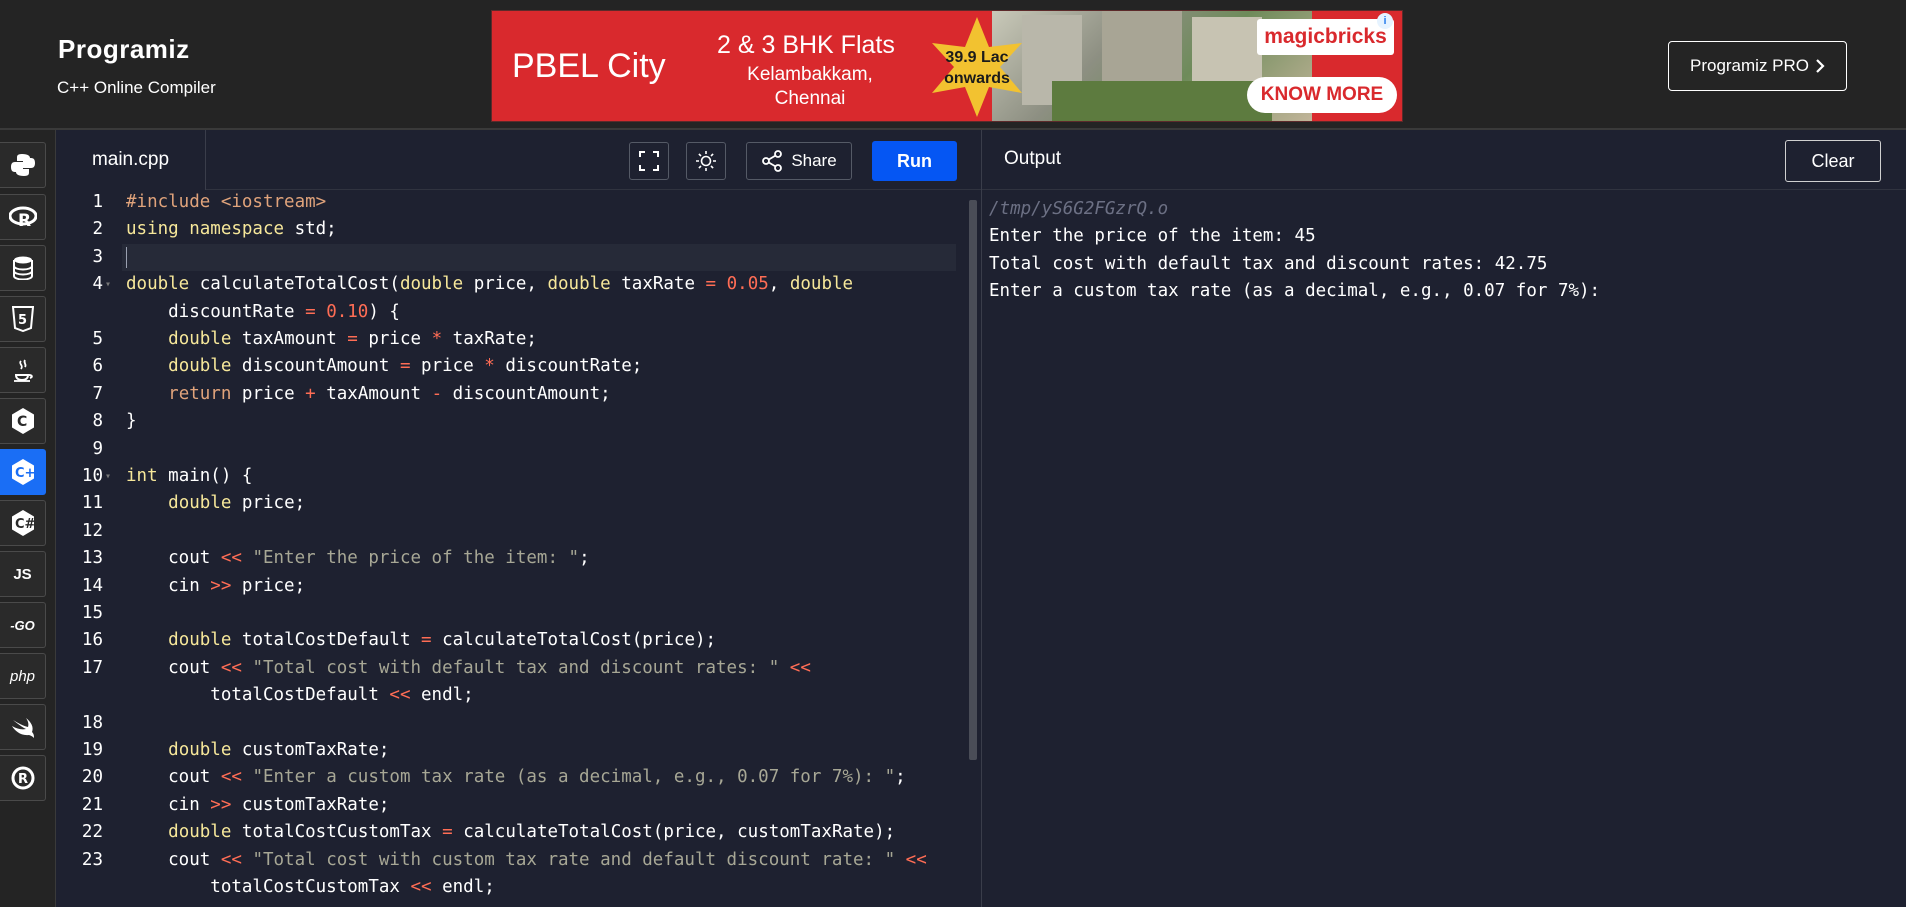 Image resolution: width=1906 pixels, height=907 pixels. What do you see at coordinates (1322, 95) in the screenshot?
I see `ad-know-more-button: KNOW MORE` at bounding box center [1322, 95].